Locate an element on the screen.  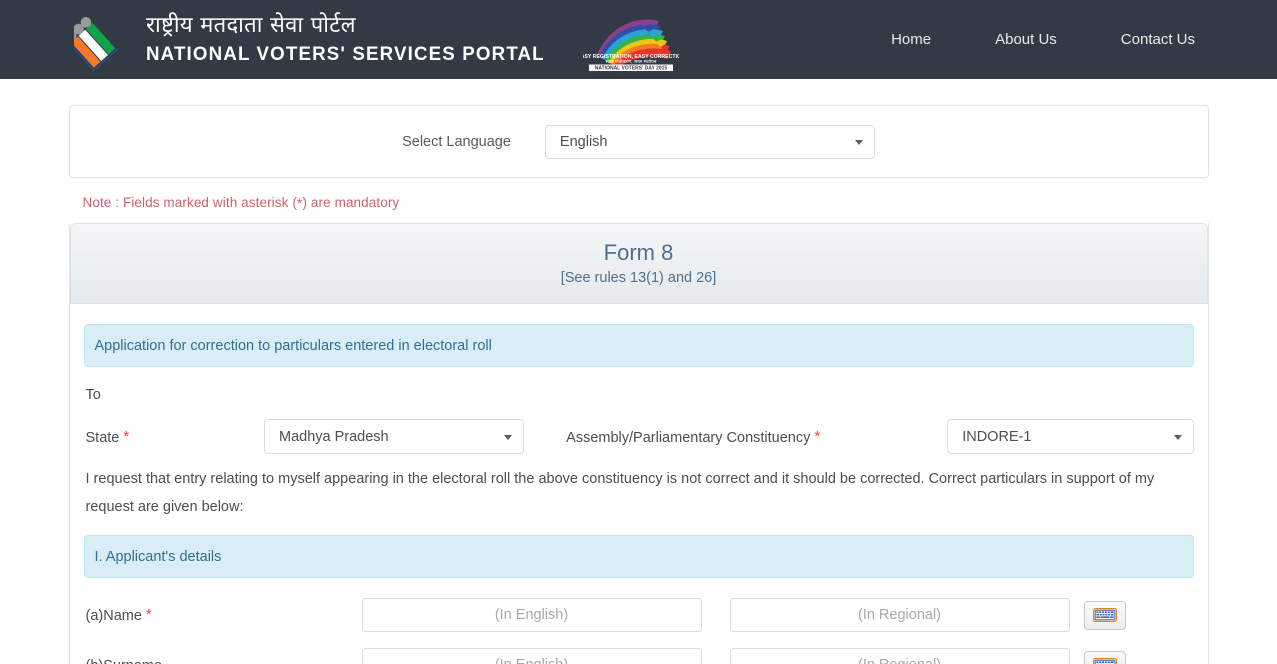
constituency-select-value: INDORE-1 is located at coordinates (997, 436).